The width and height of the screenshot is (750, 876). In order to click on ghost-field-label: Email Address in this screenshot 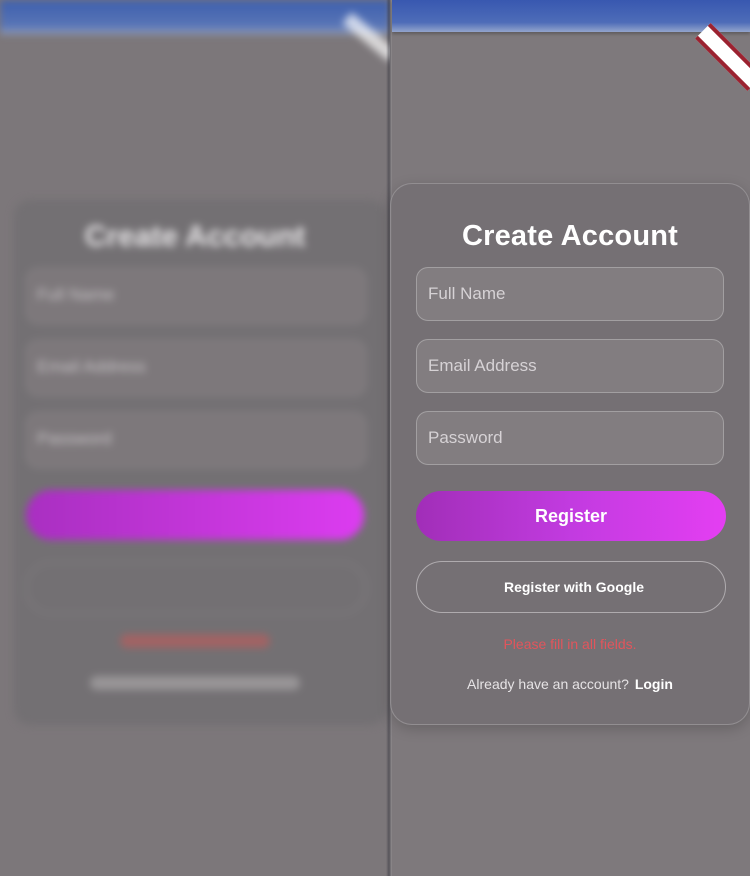, I will do `click(91, 366)`.